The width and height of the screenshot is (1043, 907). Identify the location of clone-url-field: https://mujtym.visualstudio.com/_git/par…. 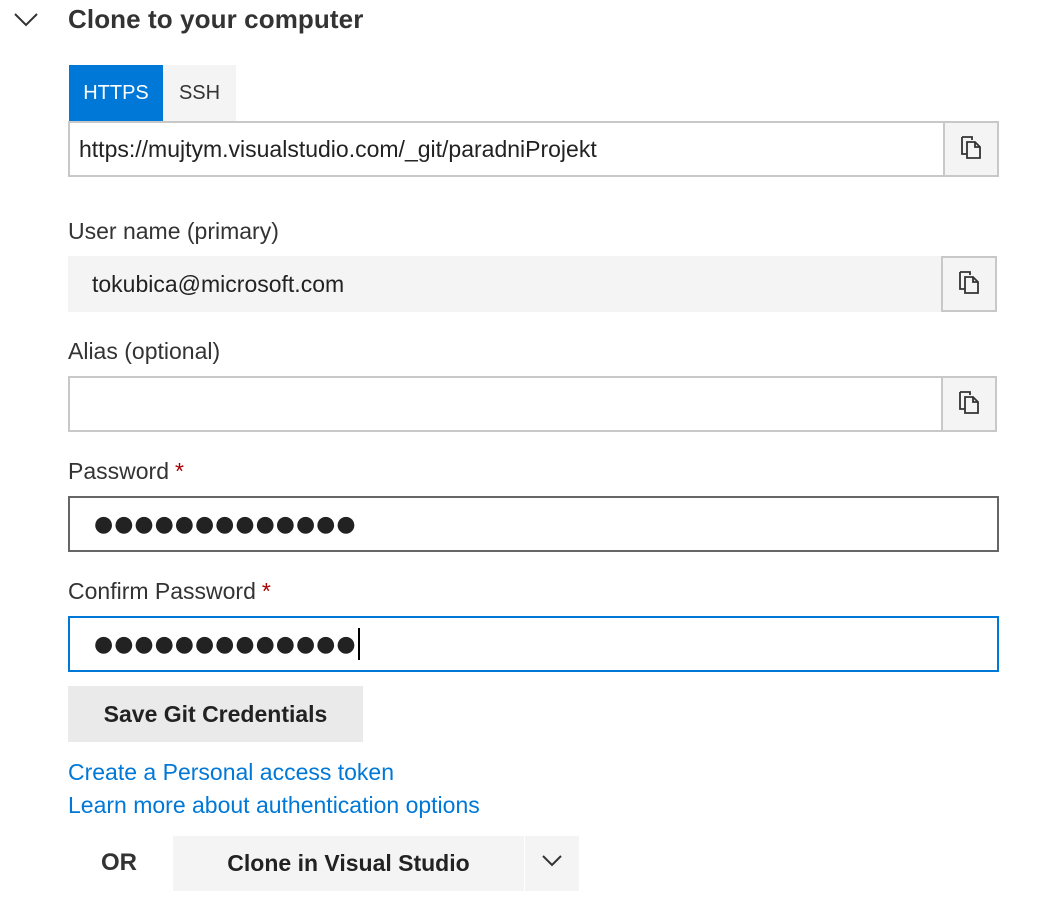
(533, 149).